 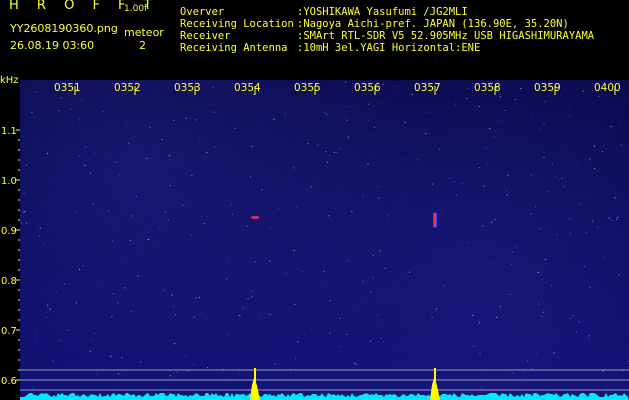 What do you see at coordinates (9, 381) in the screenshot?
I see `y-tick-label: 0.6` at bounding box center [9, 381].